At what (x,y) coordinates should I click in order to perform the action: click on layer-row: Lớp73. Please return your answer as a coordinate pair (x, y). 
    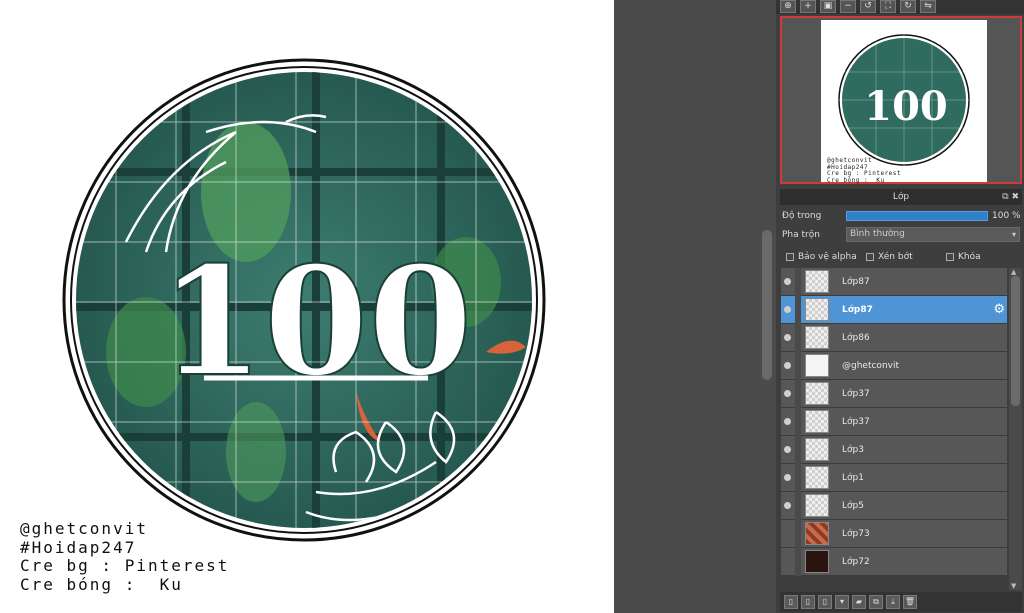
    Looking at the image, I should click on (894, 534).